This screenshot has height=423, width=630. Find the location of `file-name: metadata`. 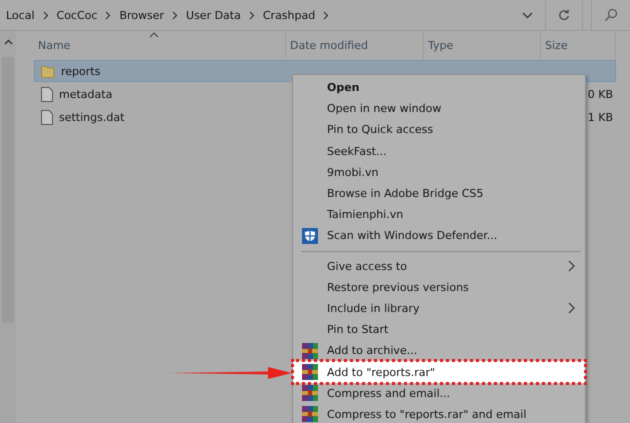

file-name: metadata is located at coordinates (85, 94).